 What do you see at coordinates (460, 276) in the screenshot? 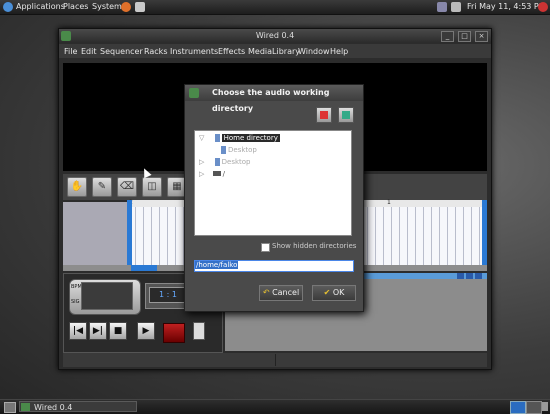
I see `pin-icon` at bounding box center [460, 276].